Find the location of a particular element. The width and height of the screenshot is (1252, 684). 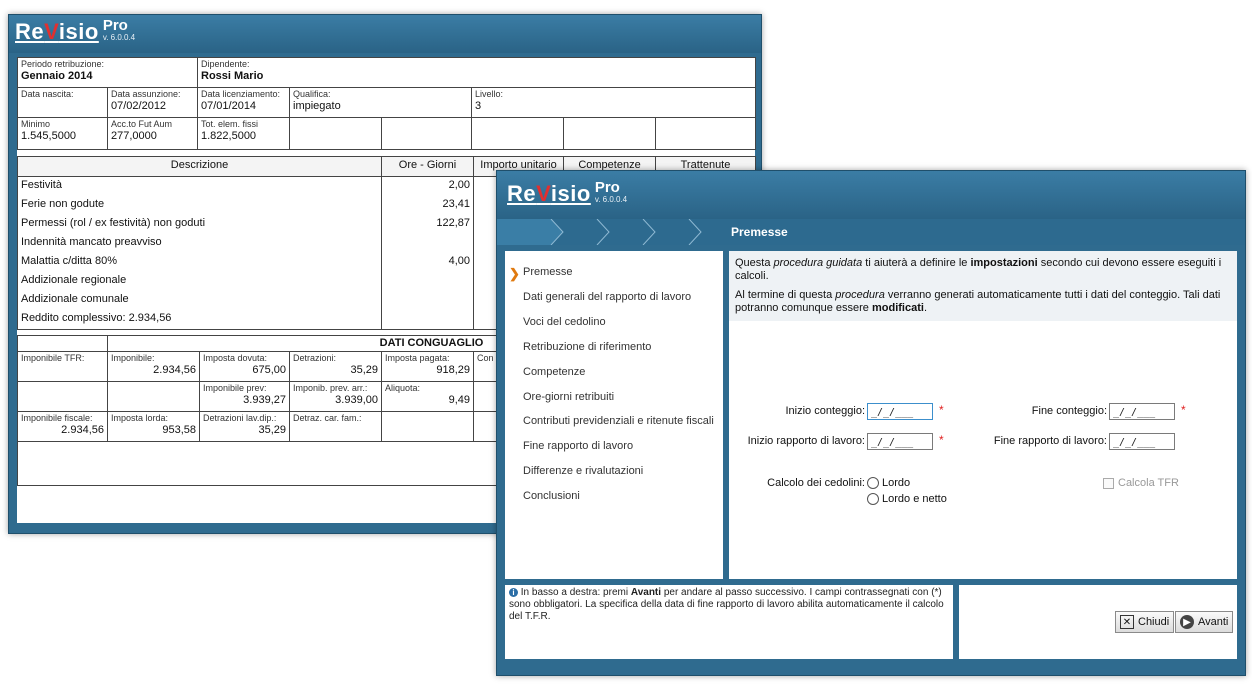

info-icon: i is located at coordinates (513, 592).